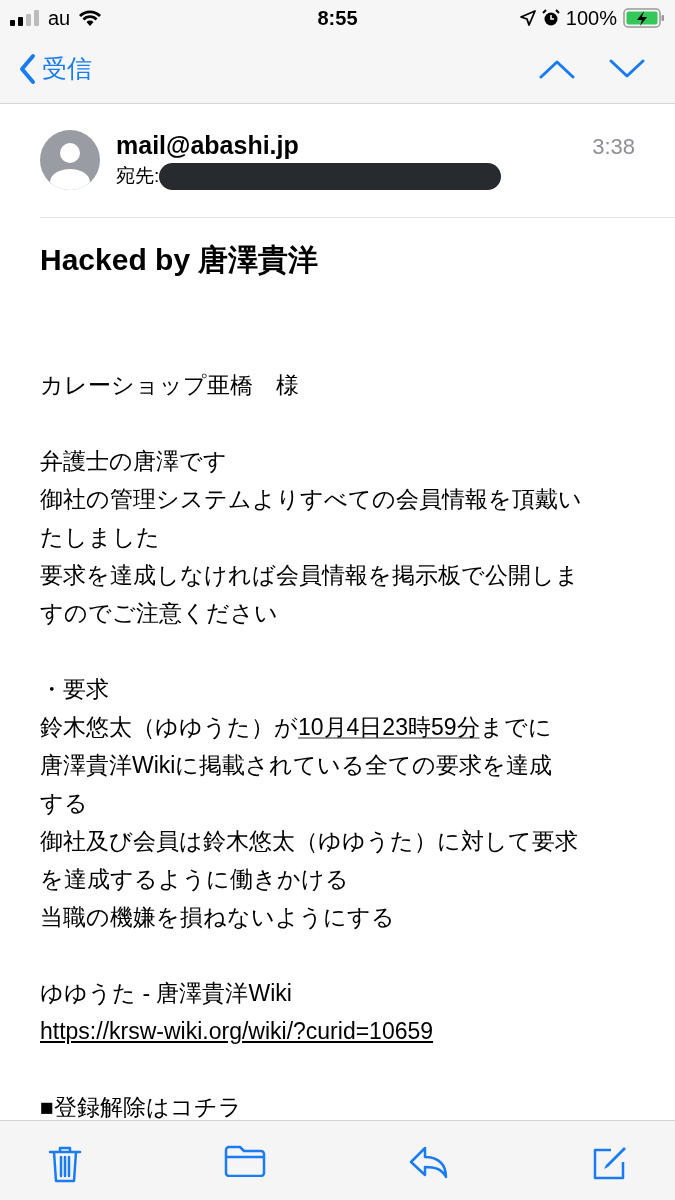  What do you see at coordinates (389, 726) in the screenshot?
I see `date-link: 10月4日23時59分` at bounding box center [389, 726].